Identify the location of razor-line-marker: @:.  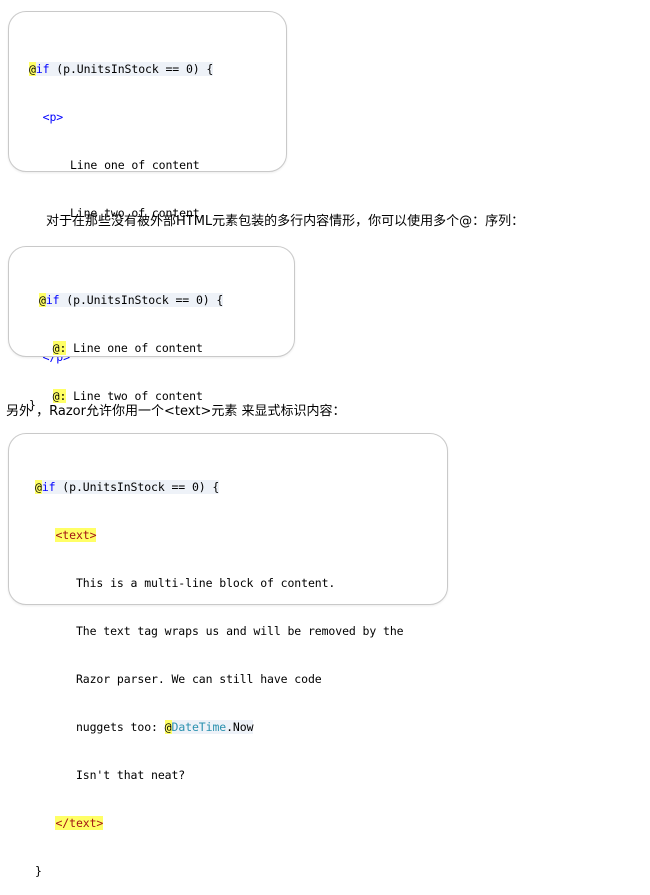
(59, 348).